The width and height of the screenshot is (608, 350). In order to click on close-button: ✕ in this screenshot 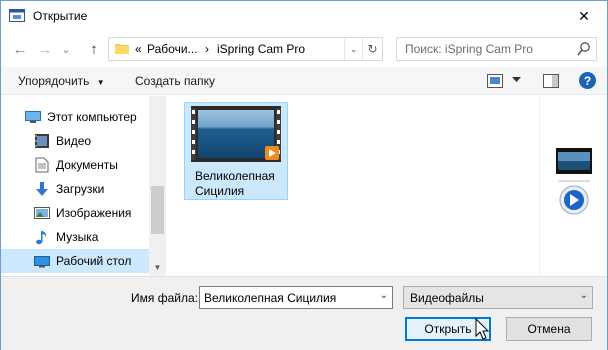, I will do `click(584, 16)`.